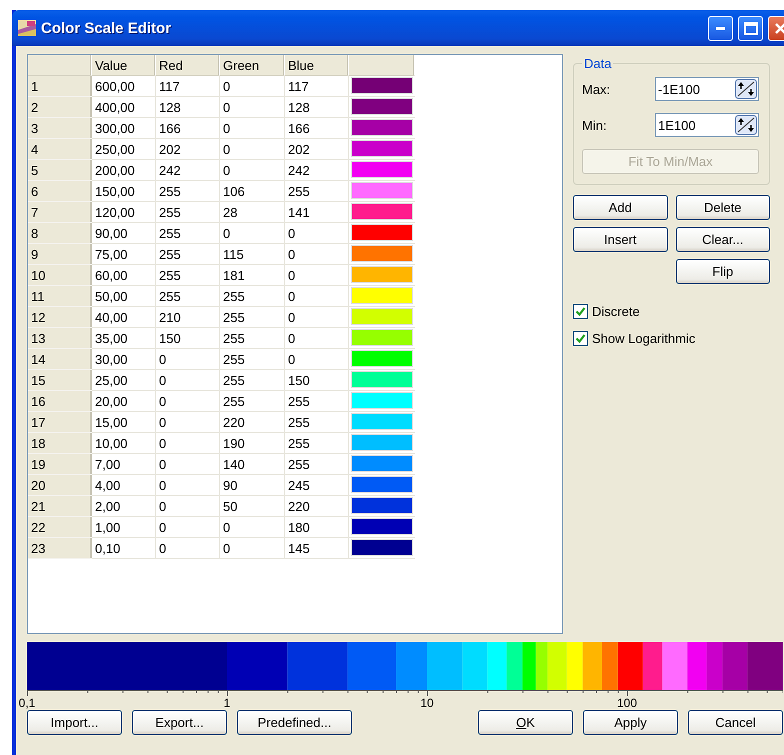 This screenshot has width=784, height=755. I want to click on row-header: 13, so click(60, 338).